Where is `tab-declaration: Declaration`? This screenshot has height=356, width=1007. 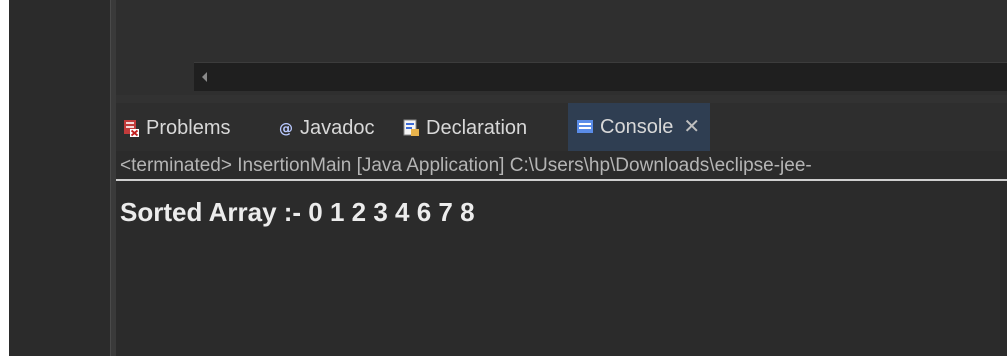 tab-declaration: Declaration is located at coordinates (464, 128).